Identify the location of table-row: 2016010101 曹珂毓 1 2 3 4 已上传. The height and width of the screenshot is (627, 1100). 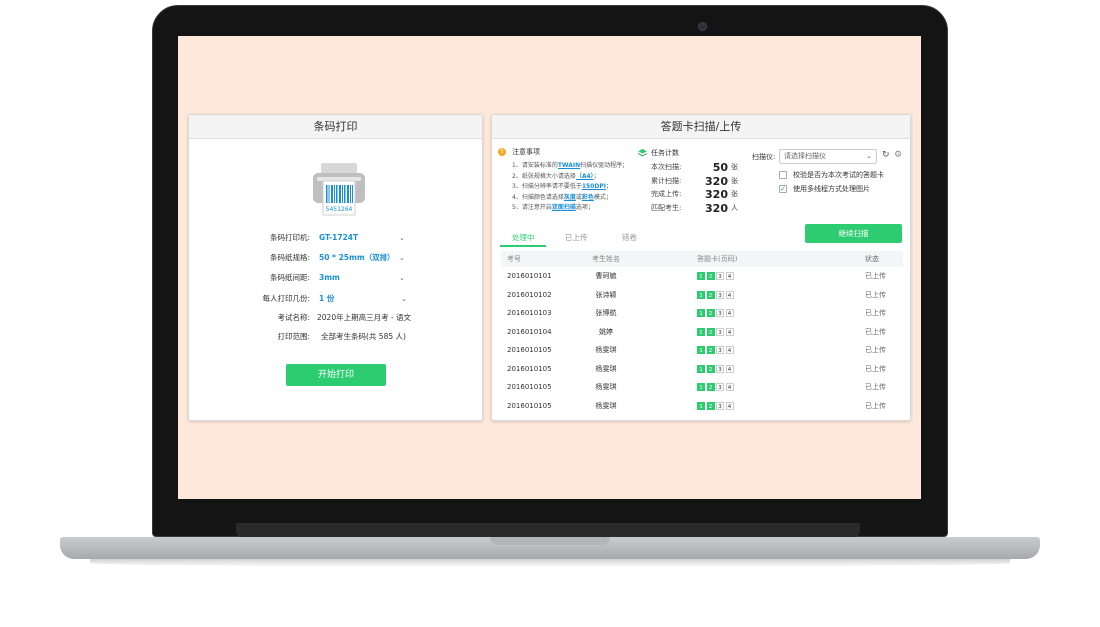
(702, 276).